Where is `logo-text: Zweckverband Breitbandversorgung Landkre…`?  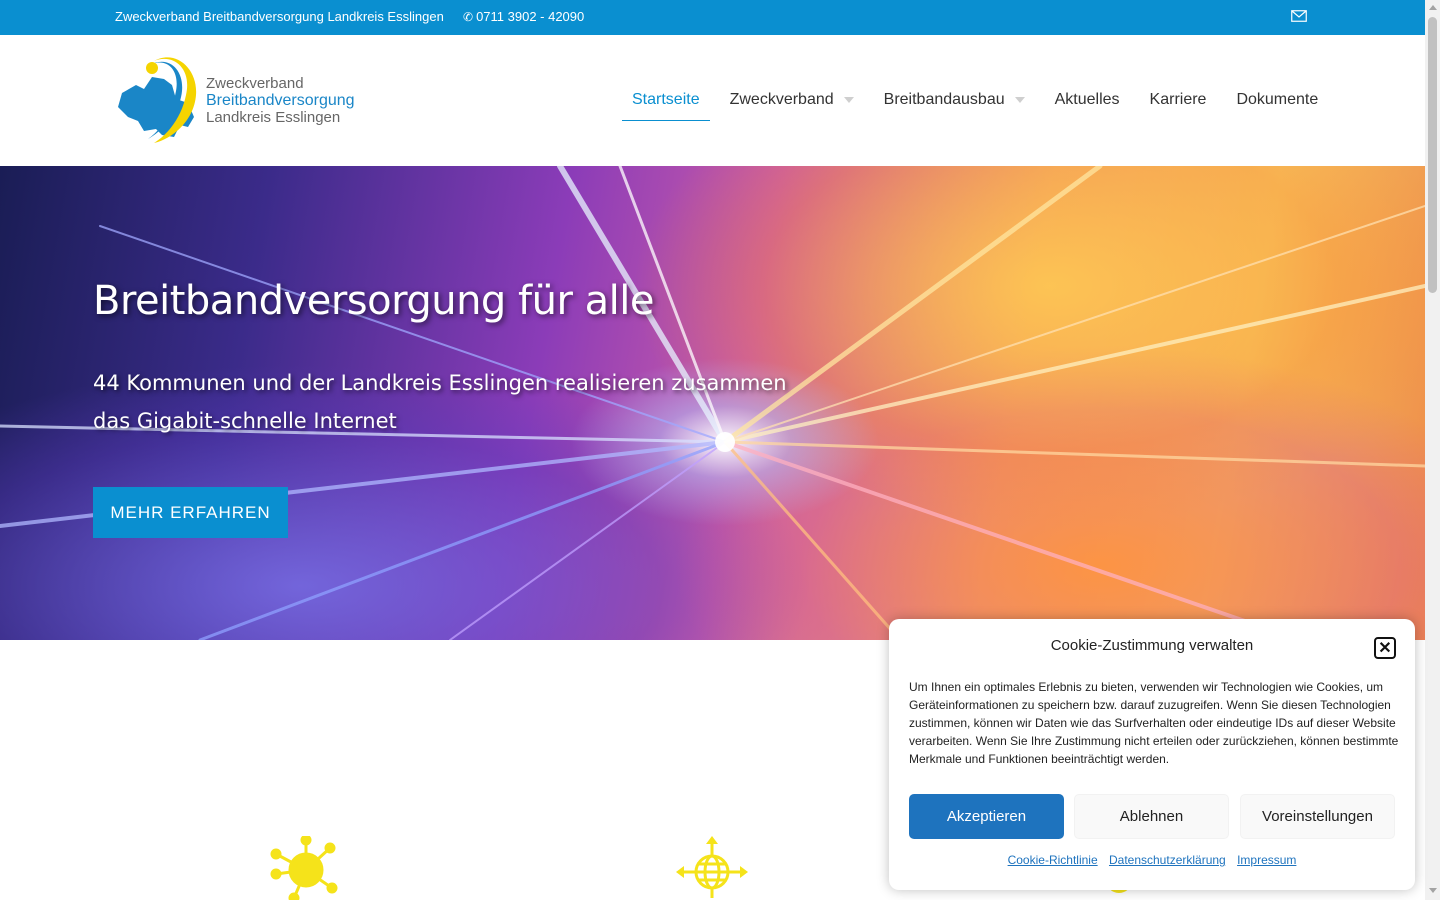
logo-text: Zweckverband Breitbandversorgung Landkre… is located at coordinates (280, 100).